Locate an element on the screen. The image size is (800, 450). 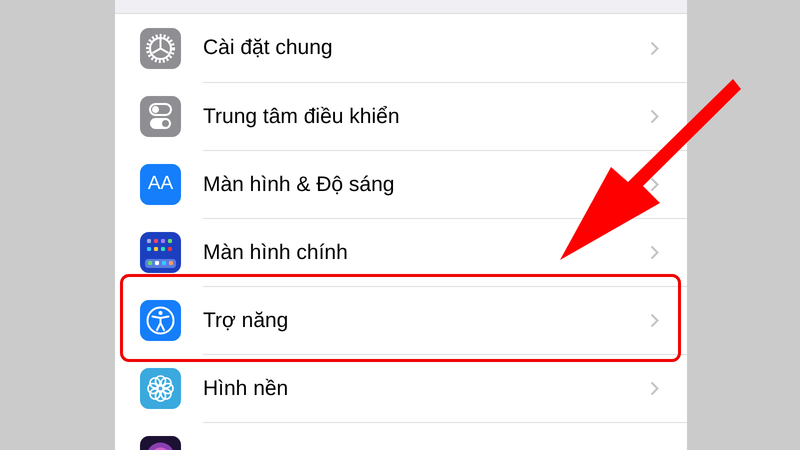
settings-label: Trợ năng is located at coordinates (245, 320).